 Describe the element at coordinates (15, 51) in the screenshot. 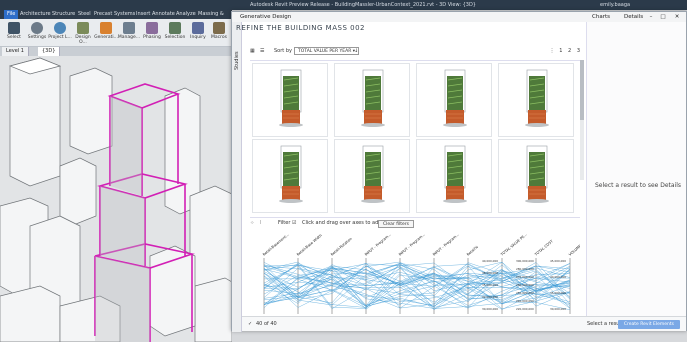

I see `tab-level-1: Level 1` at that location.